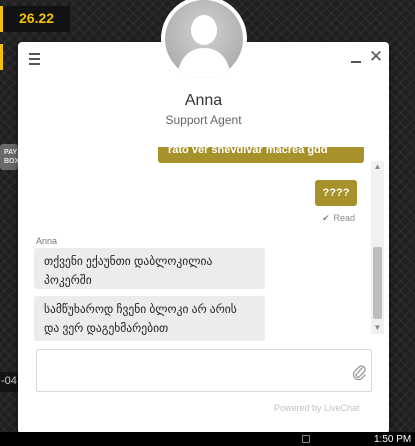 Image resolution: width=415 pixels, height=446 pixels. Describe the element at coordinates (377, 167) in the screenshot. I see `scroll-up-icon: ▲` at that location.